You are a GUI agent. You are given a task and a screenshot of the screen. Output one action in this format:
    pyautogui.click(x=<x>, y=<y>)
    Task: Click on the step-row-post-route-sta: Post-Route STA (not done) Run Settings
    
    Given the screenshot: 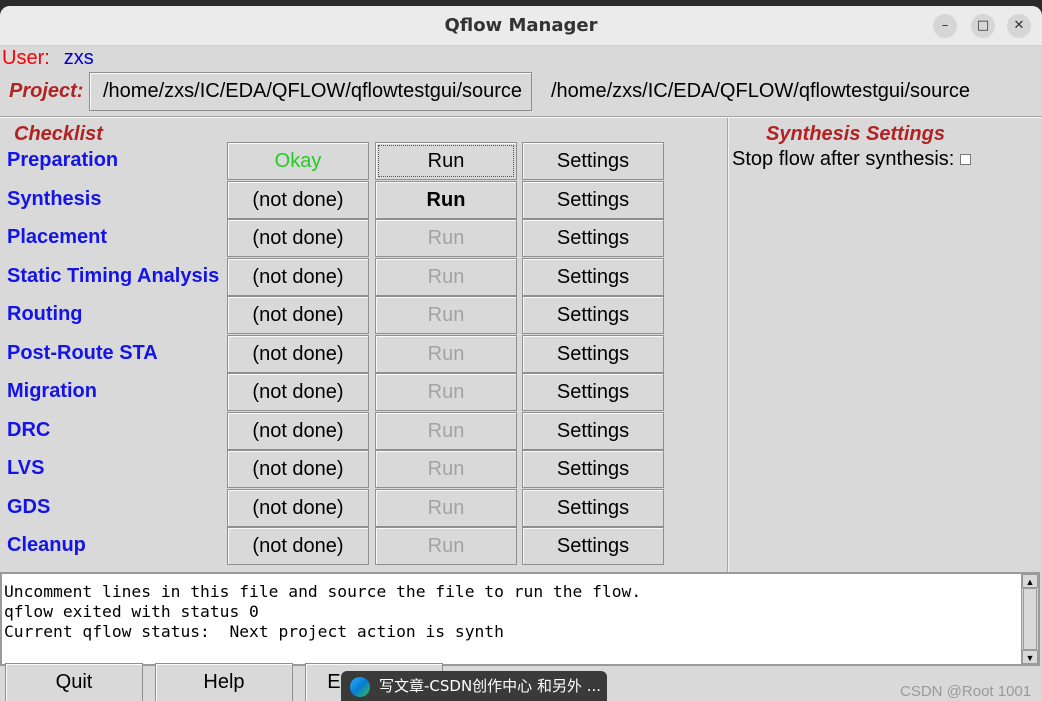 What is the action you would take?
    pyautogui.click(x=364, y=354)
    